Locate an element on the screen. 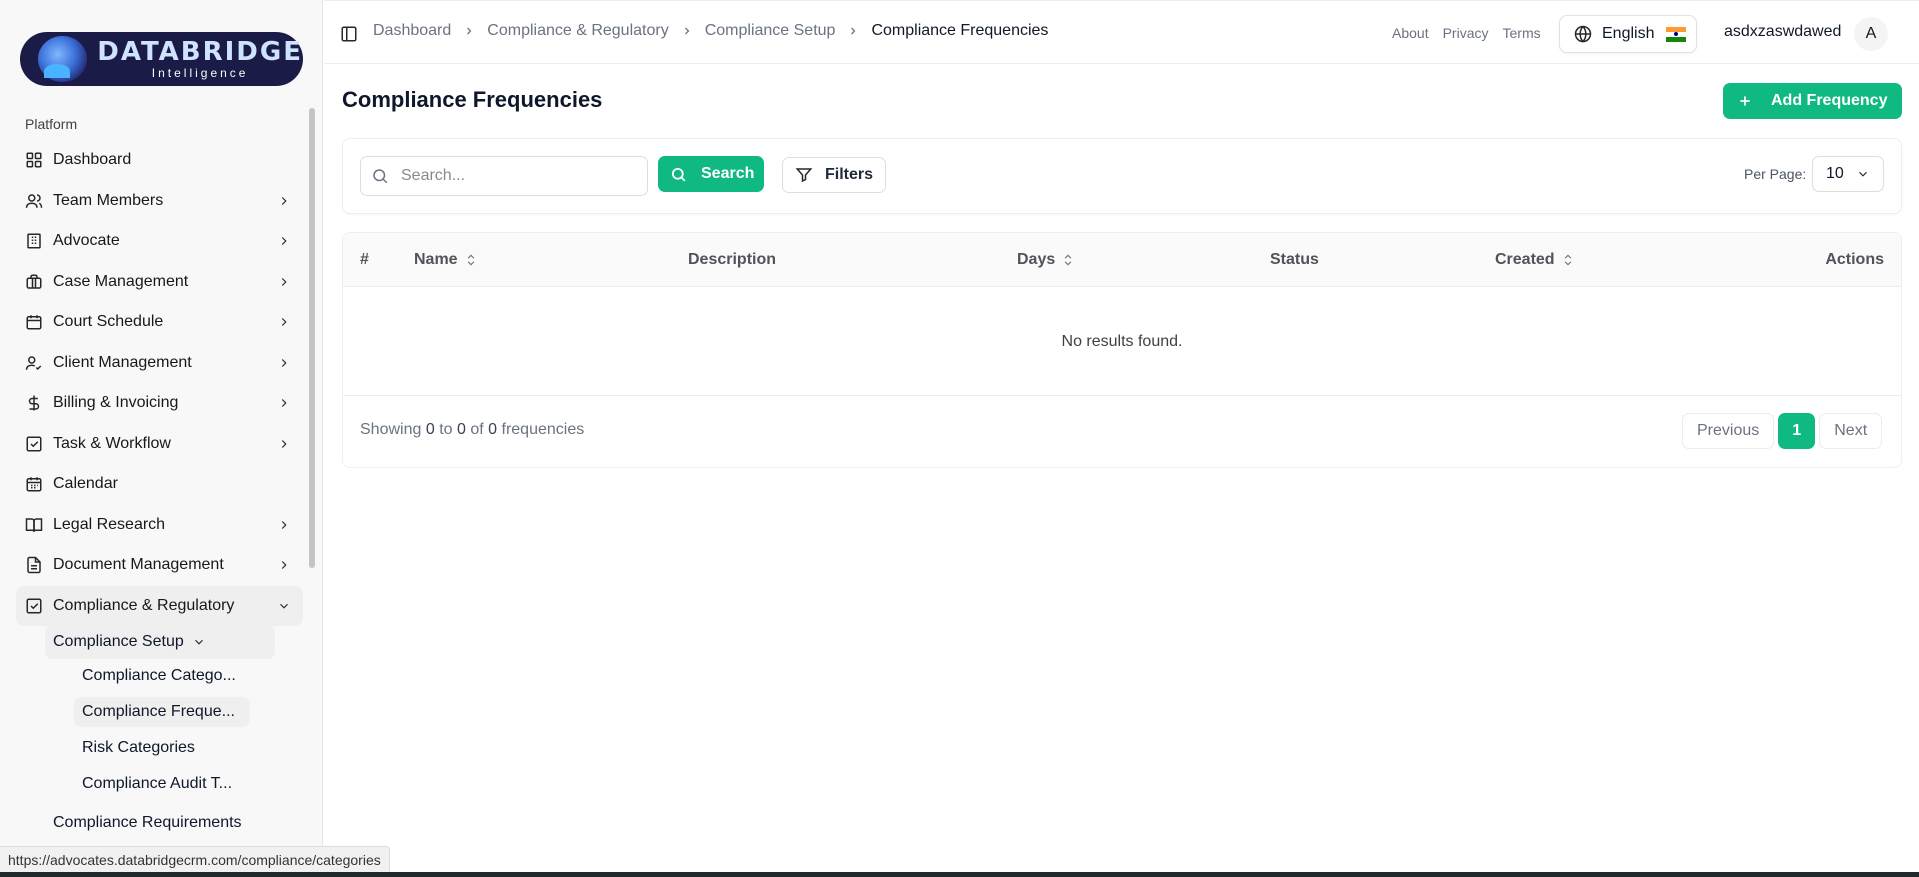 The width and height of the screenshot is (1919, 877). sidebar-item-client-management: Client Management is located at coordinates (159, 363).